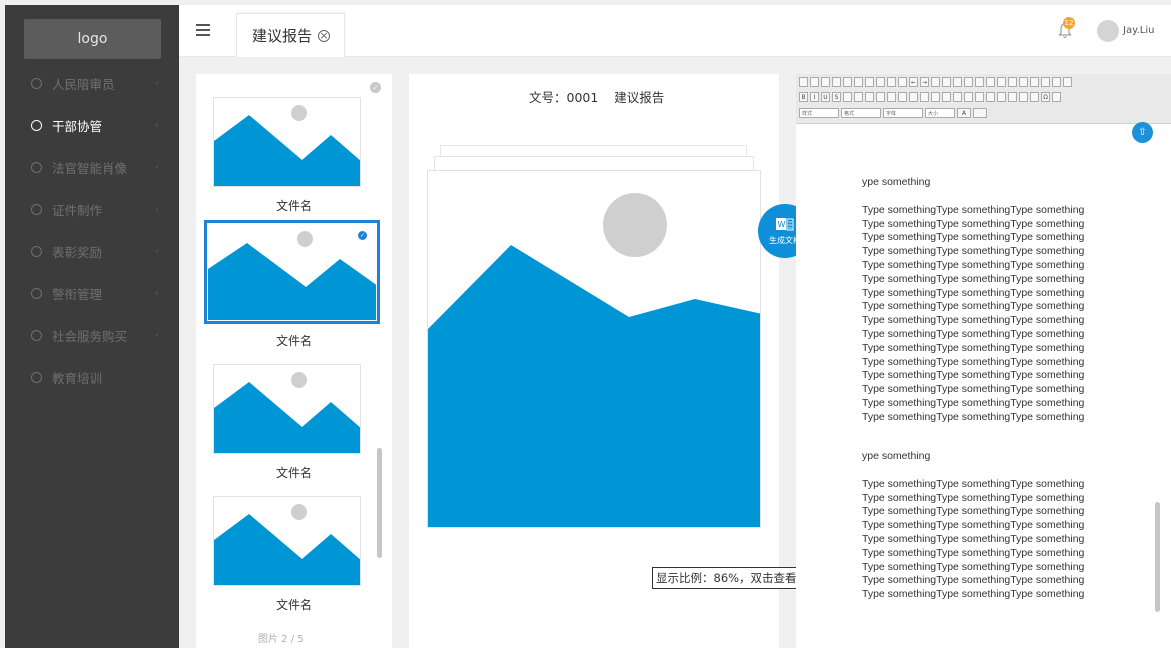 The width and height of the screenshot is (1171, 648). What do you see at coordinates (957, 97) in the screenshot?
I see `justify-icon` at bounding box center [957, 97].